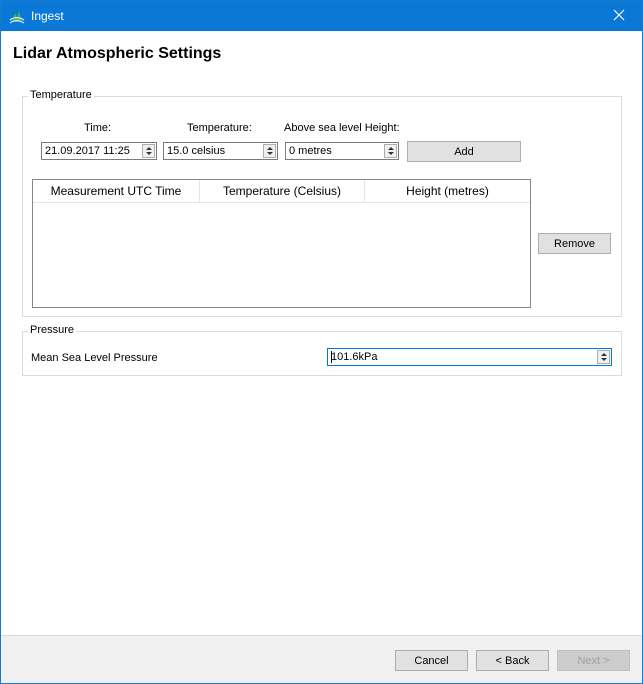 The height and width of the screenshot is (684, 643). What do you see at coordinates (321, 659) in the screenshot?
I see `wizard-footer: Cancel < Back Next >` at bounding box center [321, 659].